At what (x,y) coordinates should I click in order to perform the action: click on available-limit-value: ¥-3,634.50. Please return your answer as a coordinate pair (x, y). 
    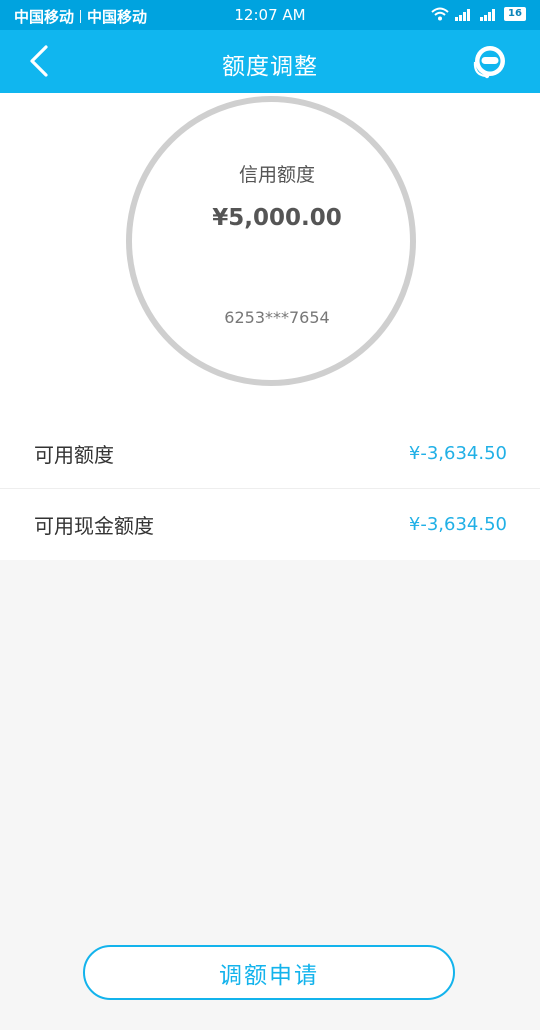
    Looking at the image, I should click on (457, 453).